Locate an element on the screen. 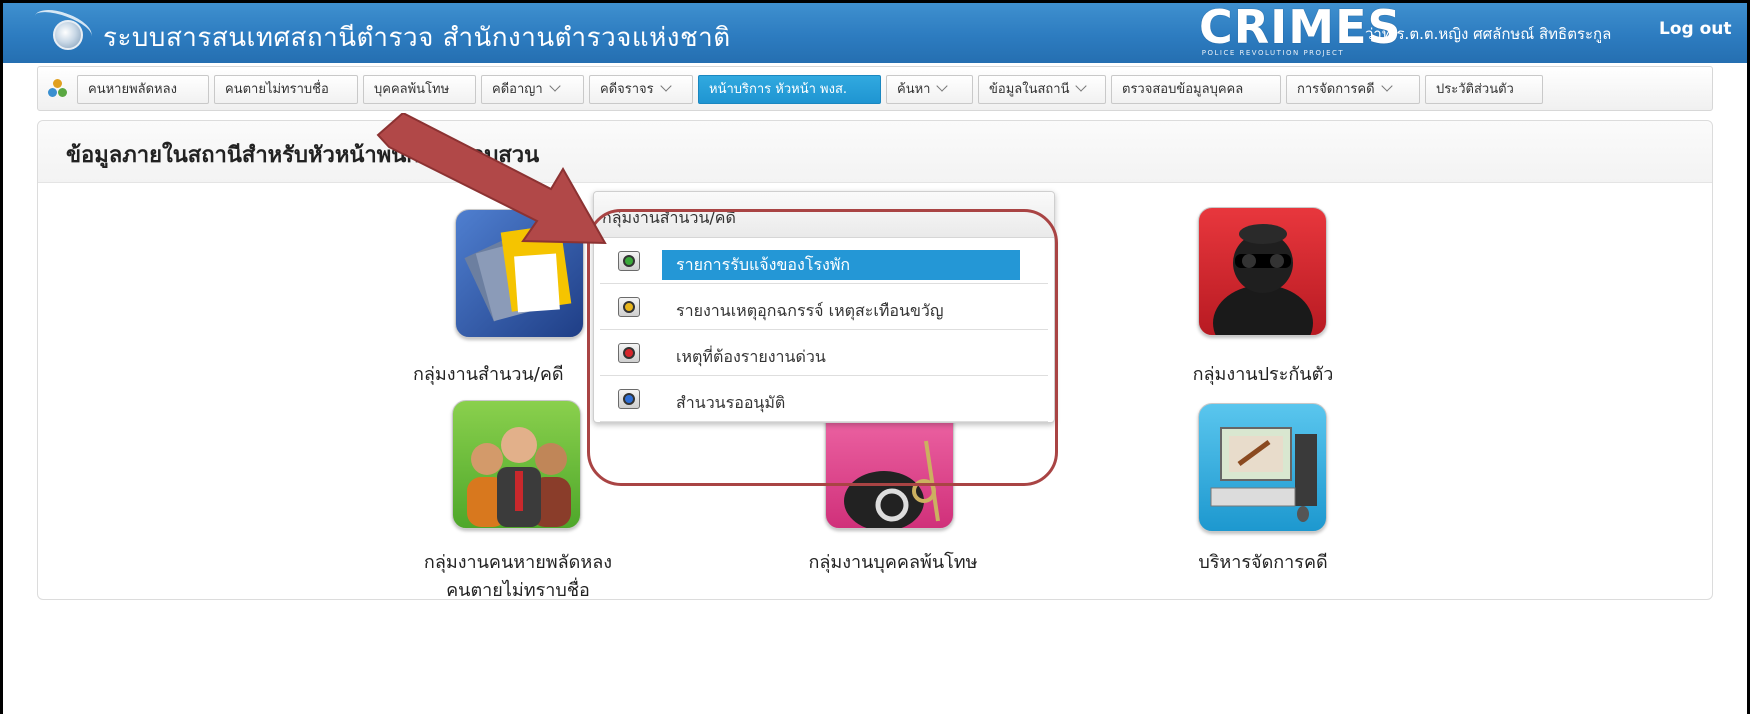  menu-label: หน้าบริการ หัวหน้า พงส. is located at coordinates (778, 89).